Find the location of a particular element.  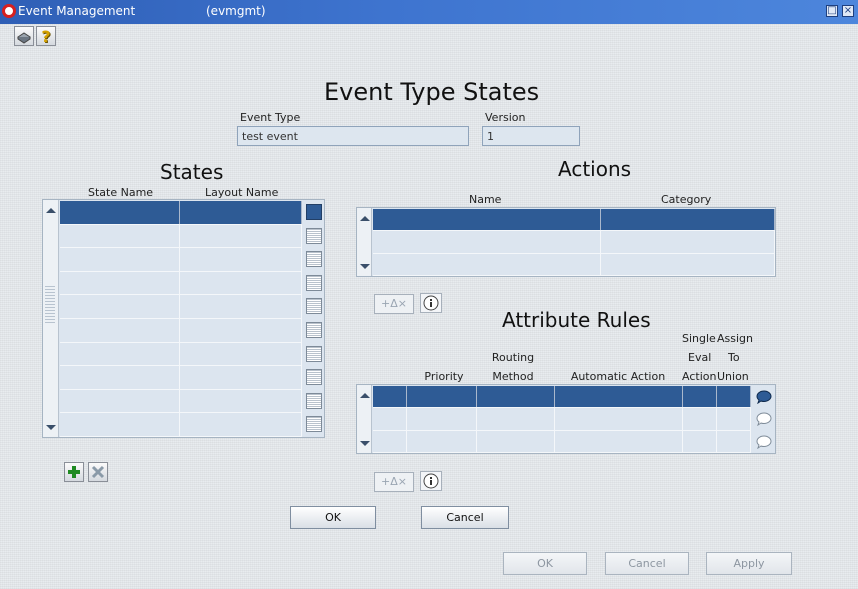

ok-button: OK is located at coordinates (333, 517).